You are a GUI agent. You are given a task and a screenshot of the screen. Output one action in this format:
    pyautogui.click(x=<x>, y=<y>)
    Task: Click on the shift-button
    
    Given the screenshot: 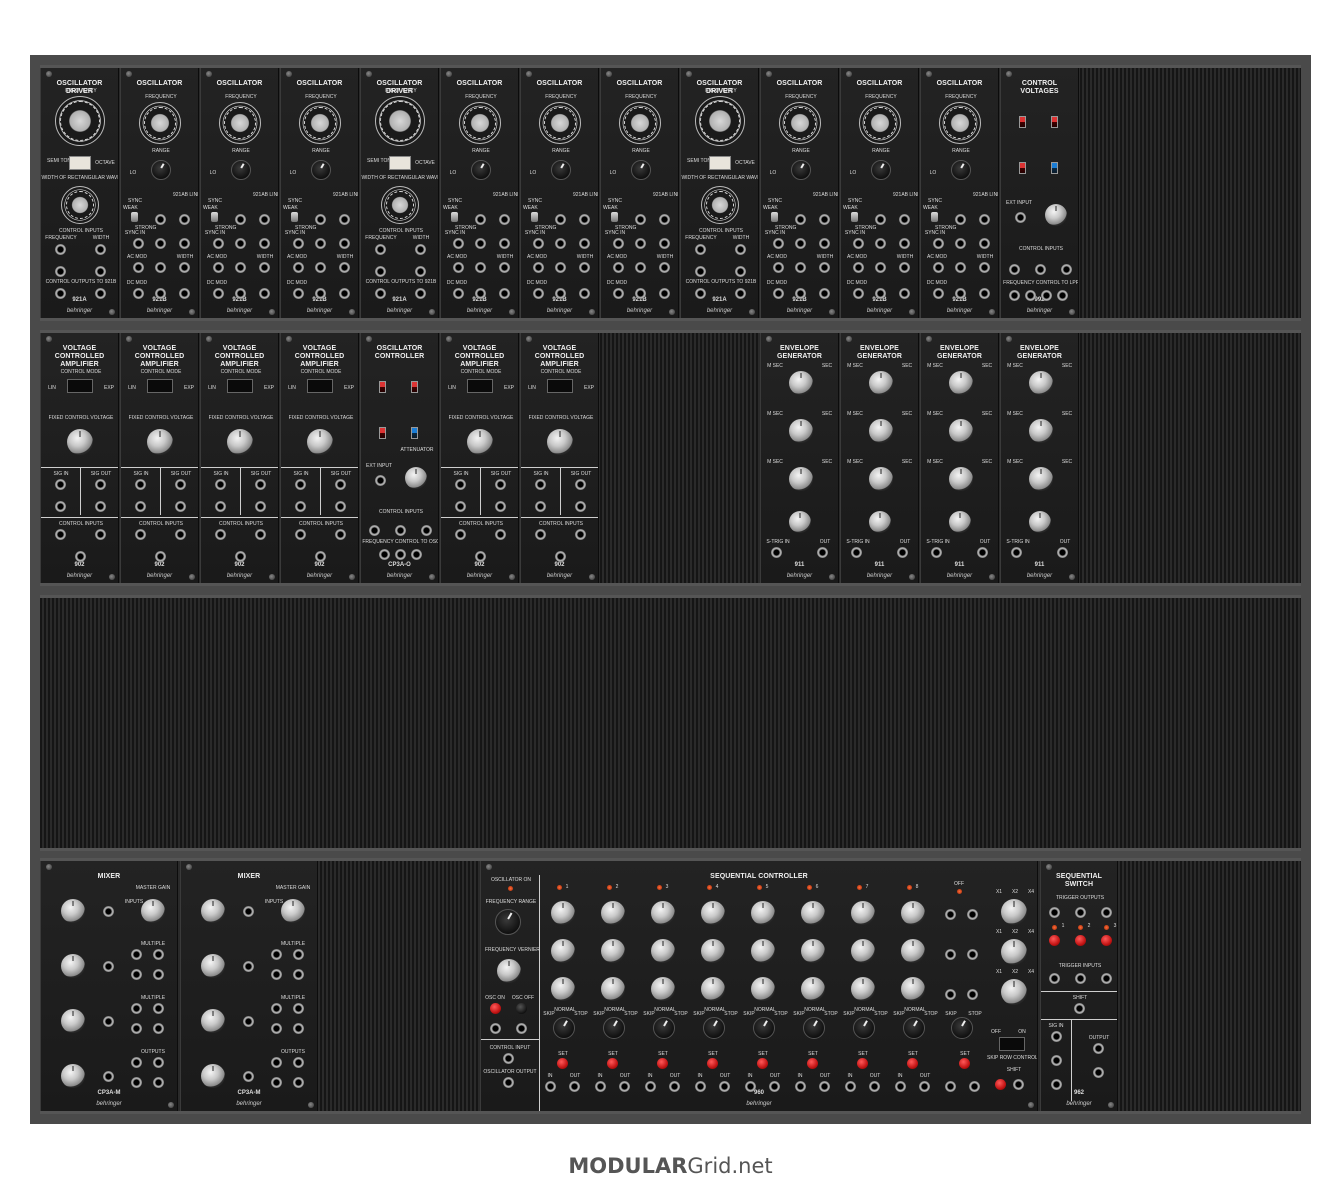 What is the action you would take?
    pyautogui.click(x=1000, y=1084)
    